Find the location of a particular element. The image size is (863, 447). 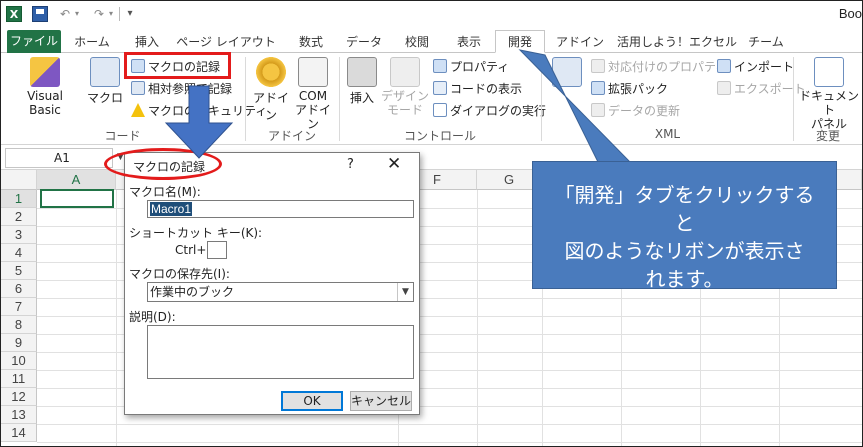

down-arrow-icon is located at coordinates (199, 122).